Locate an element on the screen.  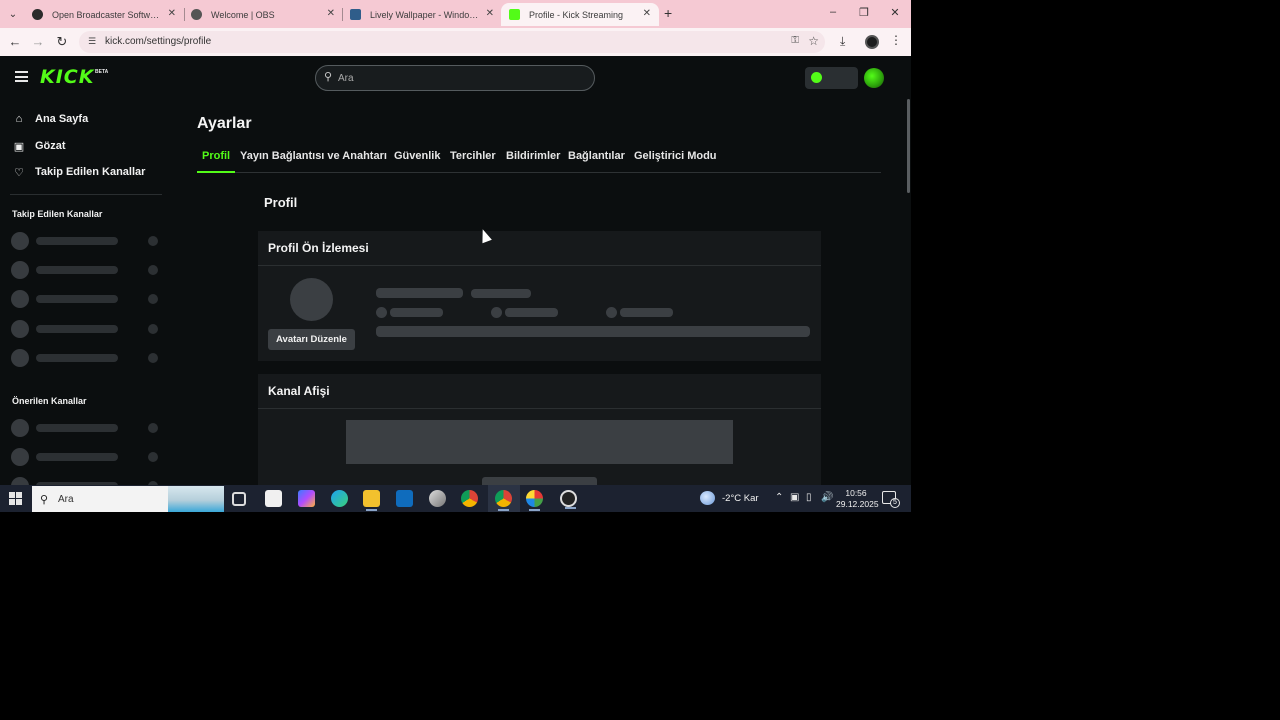
heart-icon: ♡ is located at coordinates (19, 172).